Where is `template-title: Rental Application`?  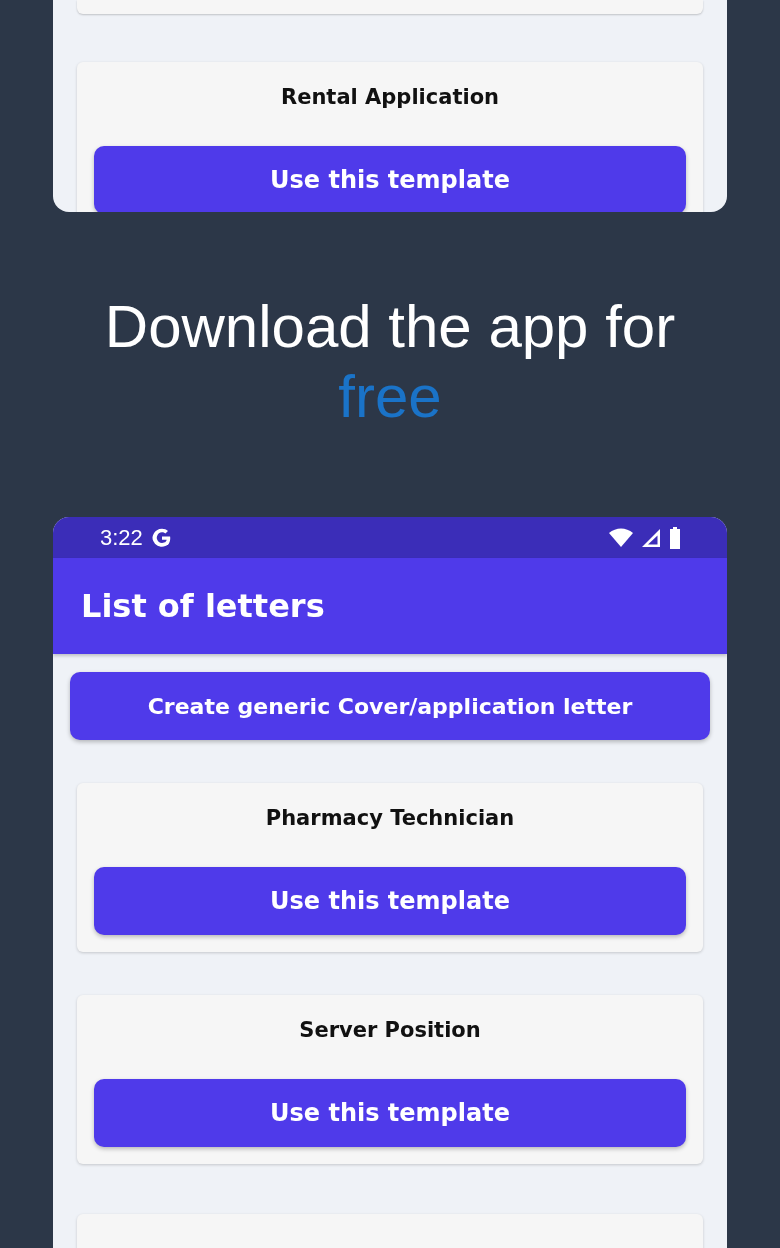
template-title: Rental Application is located at coordinates (390, 97).